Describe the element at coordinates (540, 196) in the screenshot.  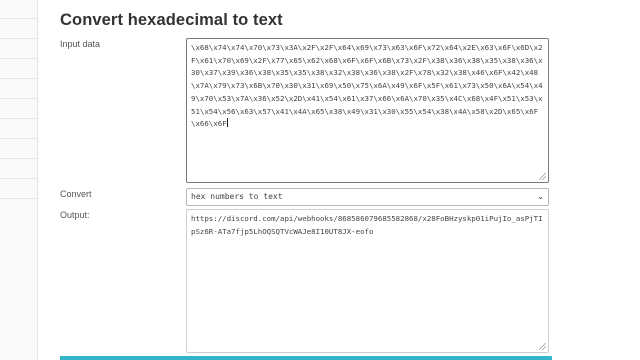
I see `chevron-down-icon: ⌄` at that location.